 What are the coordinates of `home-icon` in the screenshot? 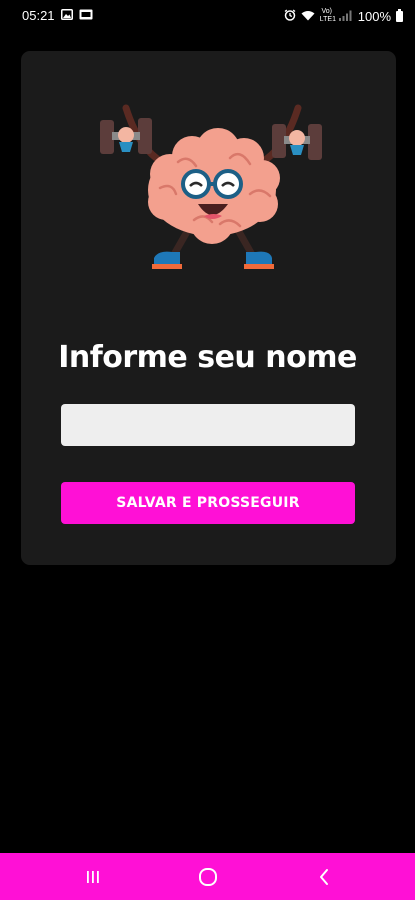 It's located at (208, 877).